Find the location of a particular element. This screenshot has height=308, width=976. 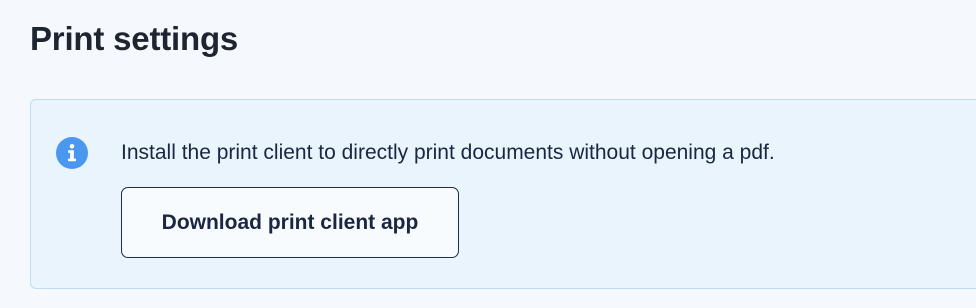

download-print-client-button: Download print client app is located at coordinates (290, 222).